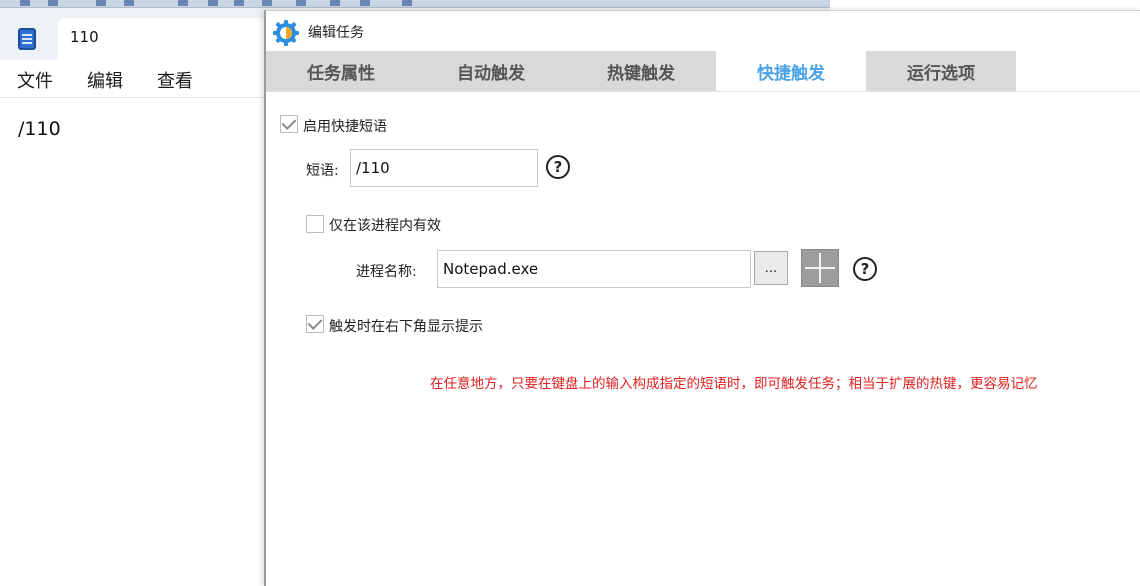 The height and width of the screenshot is (586, 1140). What do you see at coordinates (105, 80) in the screenshot?
I see `menu-edit: 编辑` at bounding box center [105, 80].